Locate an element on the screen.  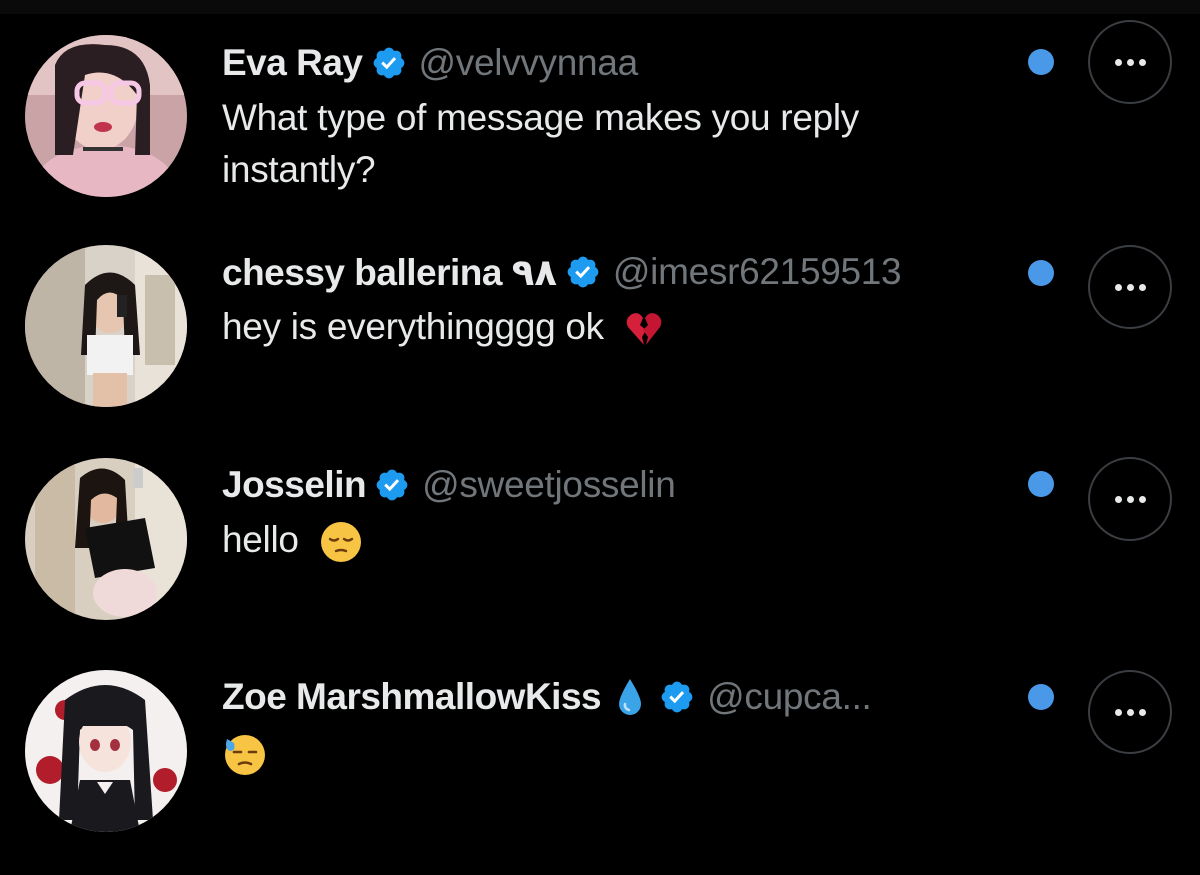
droplet-icon is located at coordinates (630, 697).